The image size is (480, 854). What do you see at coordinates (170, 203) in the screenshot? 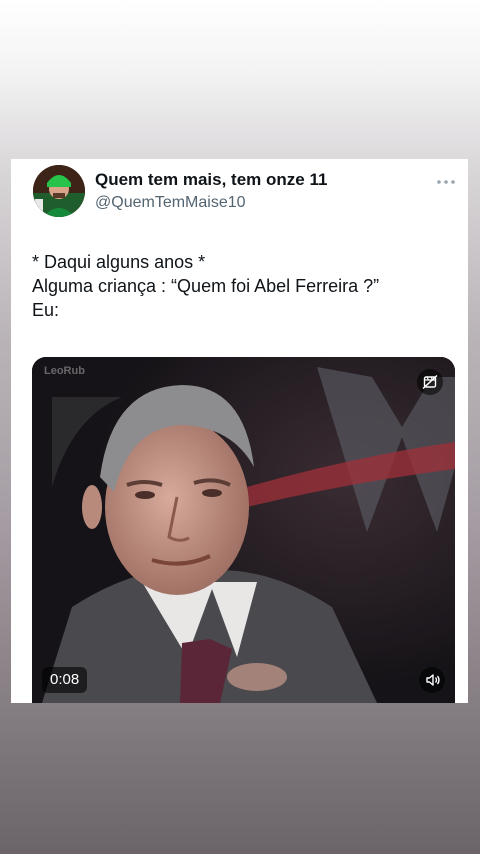
I see `user-handle: @QuemTemMaise10` at bounding box center [170, 203].